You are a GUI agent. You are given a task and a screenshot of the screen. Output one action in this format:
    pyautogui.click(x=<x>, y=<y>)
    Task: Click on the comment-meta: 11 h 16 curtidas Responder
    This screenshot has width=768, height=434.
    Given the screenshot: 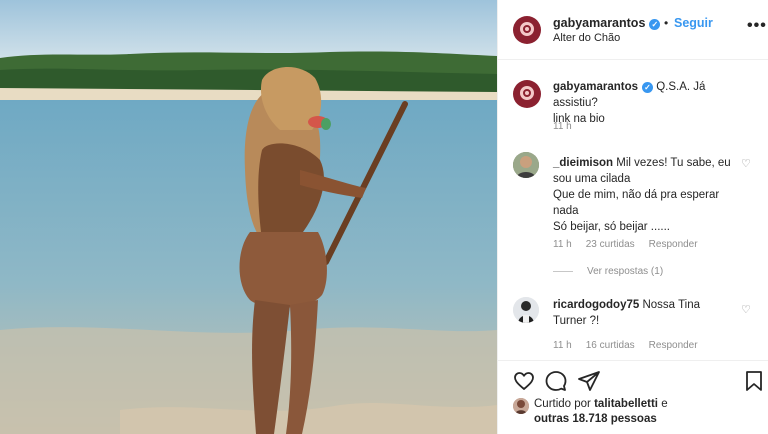 What is the action you would take?
    pyautogui.click(x=632, y=345)
    